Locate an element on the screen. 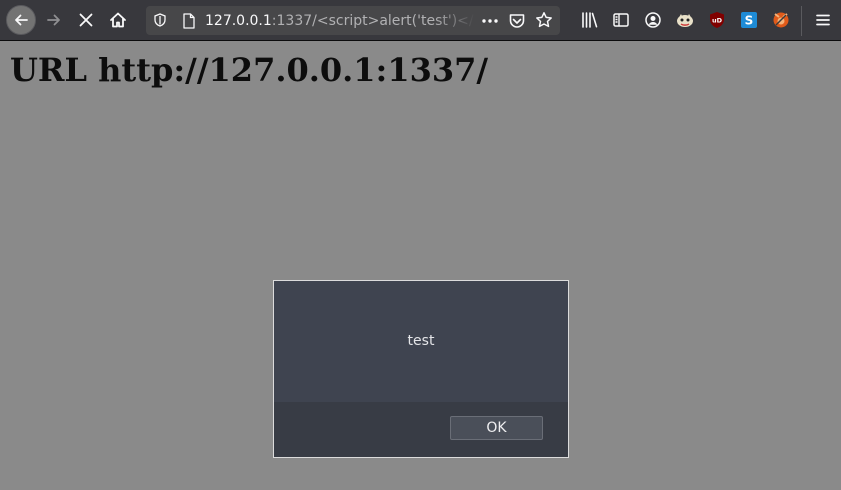 This screenshot has width=841, height=490. toolbar-separator is located at coordinates (801, 21).